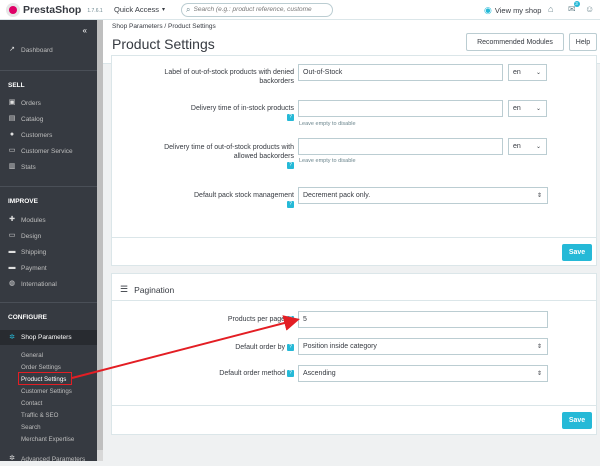 The width and height of the screenshot is (600, 466). What do you see at coordinates (124, 289) in the screenshot?
I see `list-icon: ☰` at bounding box center [124, 289].